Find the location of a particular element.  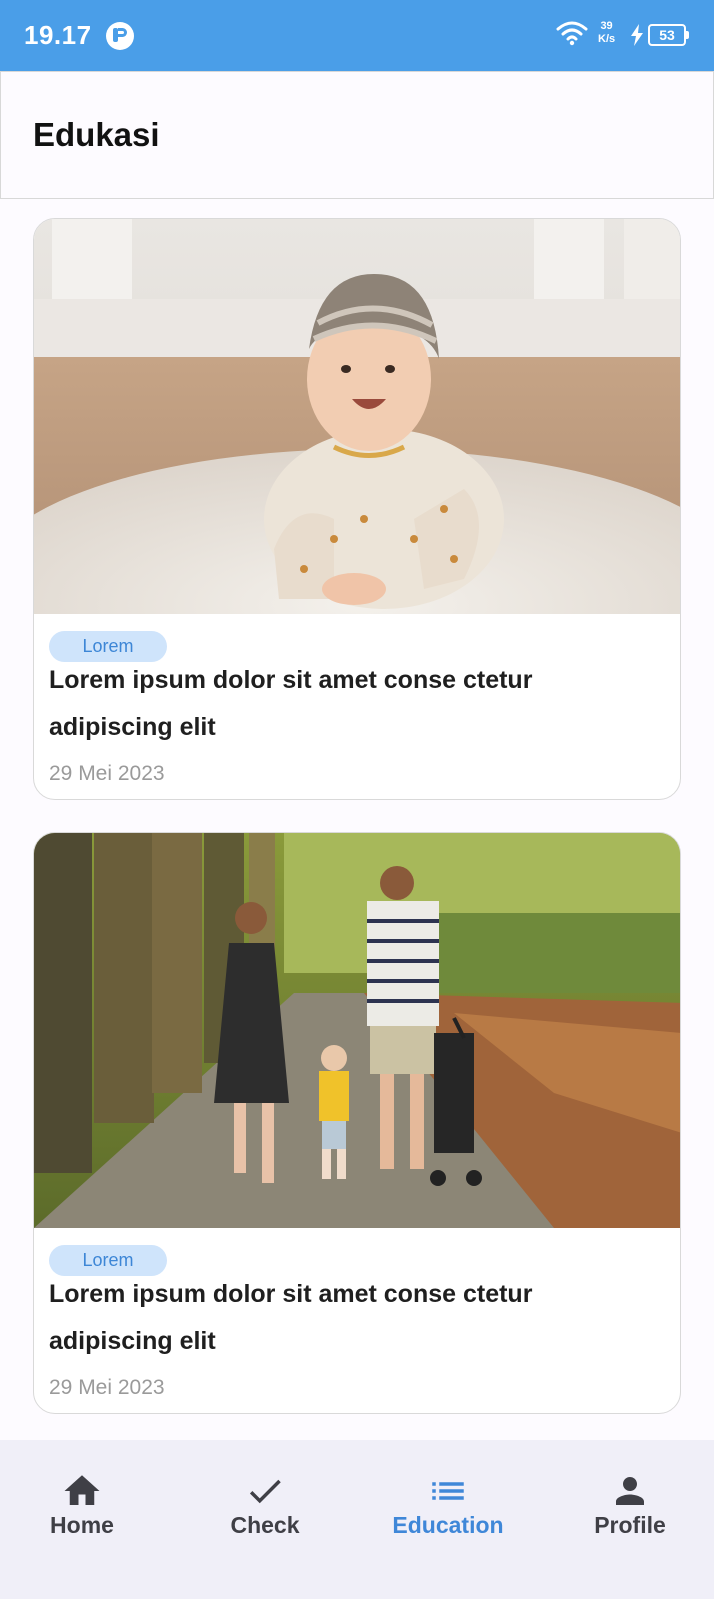

nav-item-check: Check is located at coordinates (265, 1519).